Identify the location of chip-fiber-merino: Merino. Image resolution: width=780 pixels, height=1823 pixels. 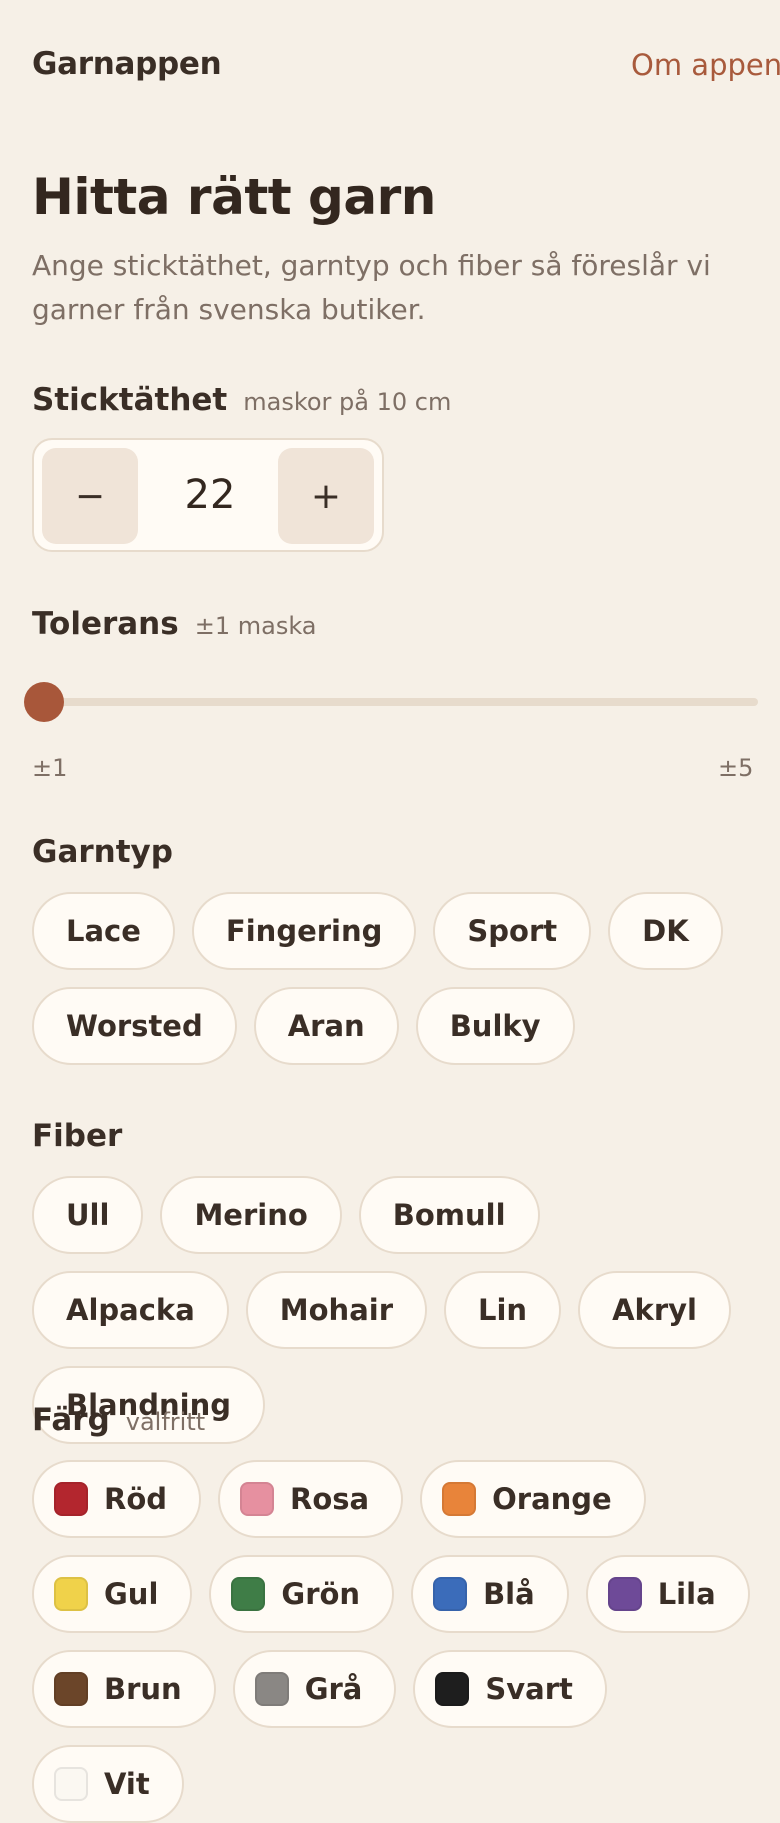
(251, 1215).